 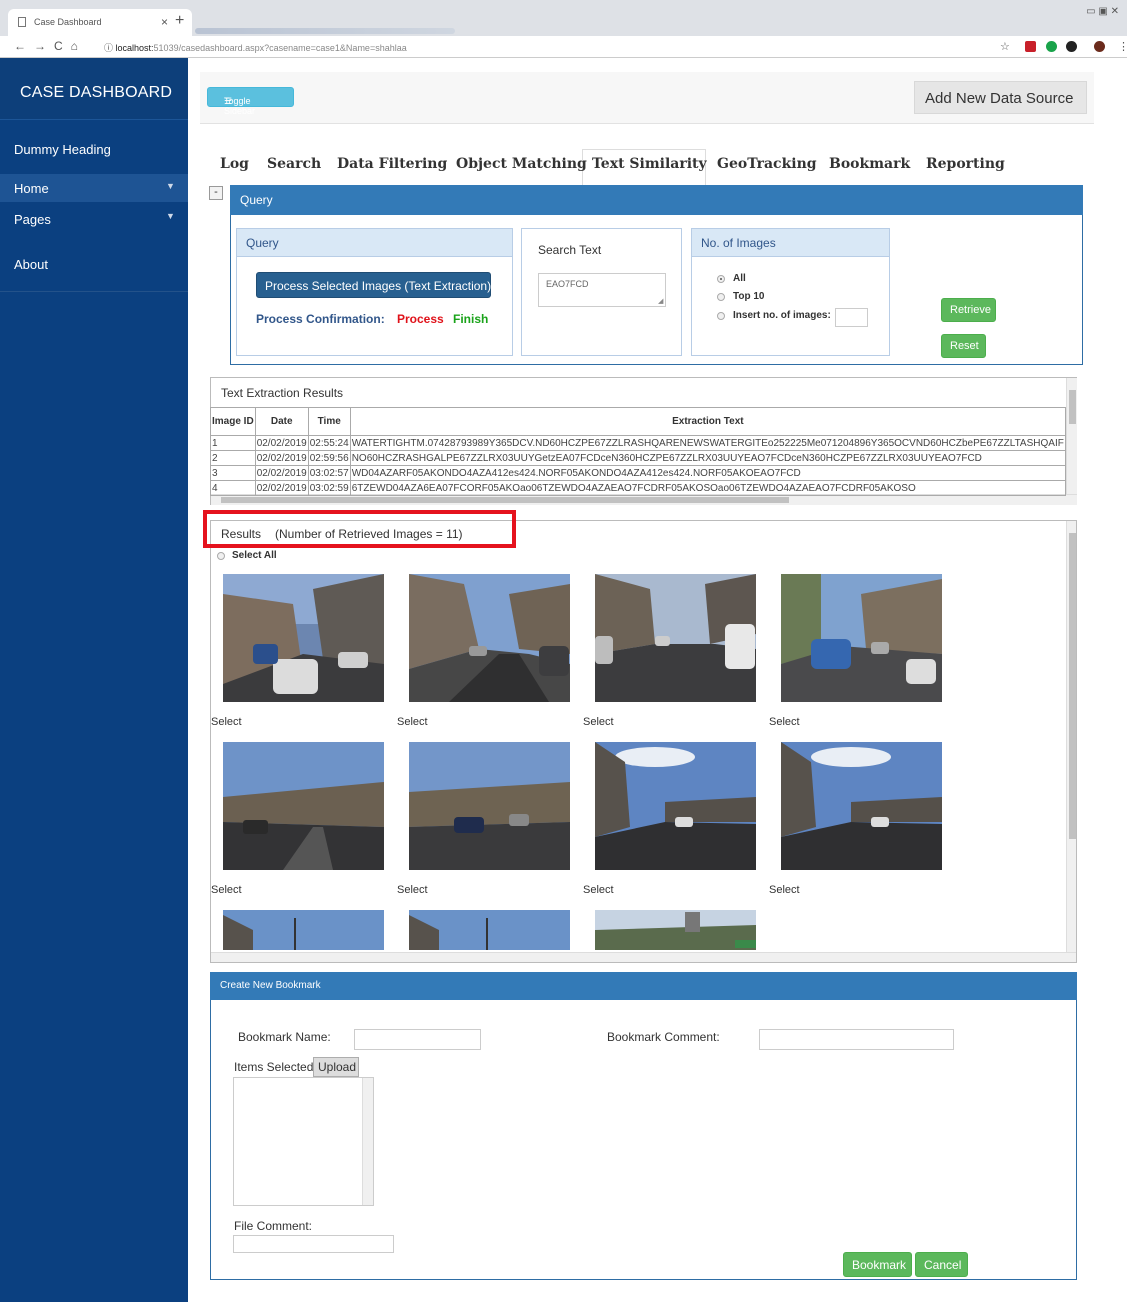 What do you see at coordinates (749, 296) in the screenshot?
I see `radio-top-10-label: Top 10` at bounding box center [749, 296].